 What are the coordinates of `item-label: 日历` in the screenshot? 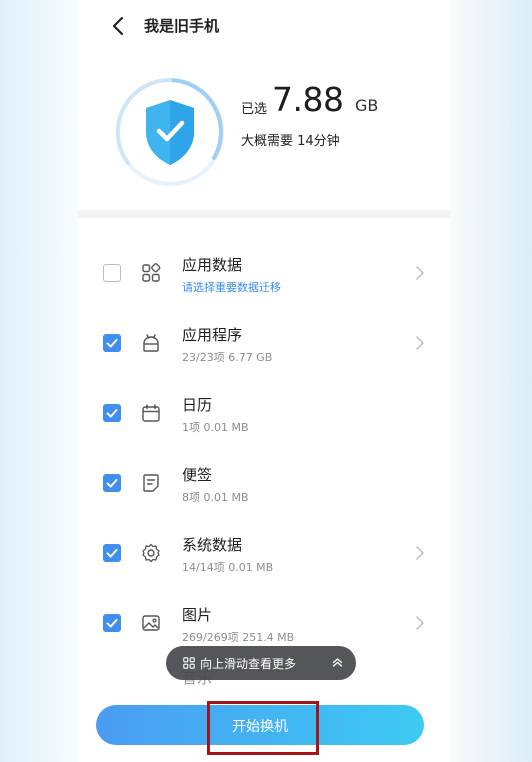 It's located at (197, 405).